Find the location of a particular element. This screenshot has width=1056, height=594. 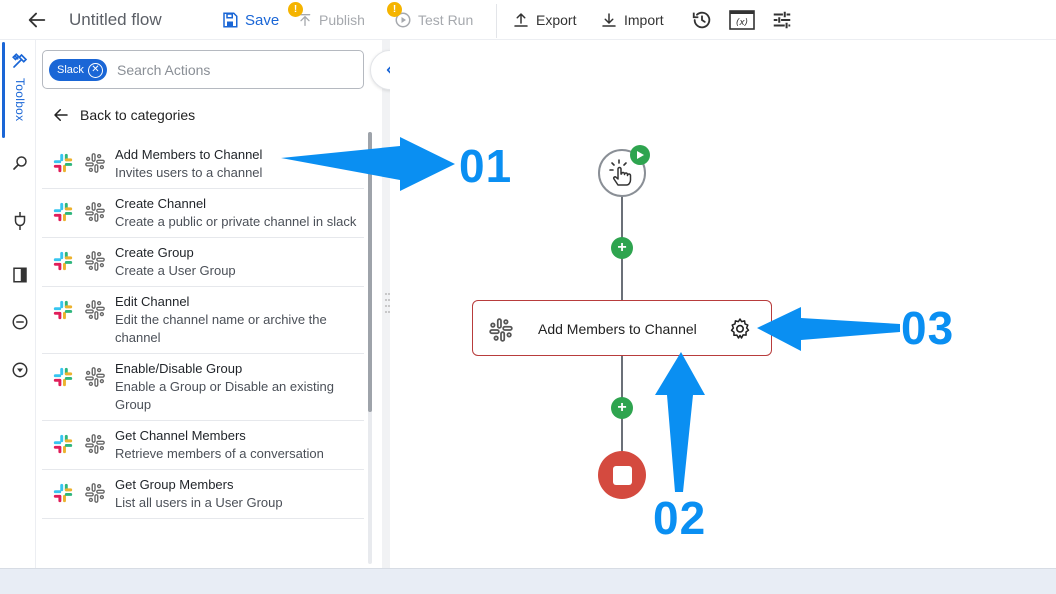

annotation-label-03: 03 is located at coordinates (928, 328).